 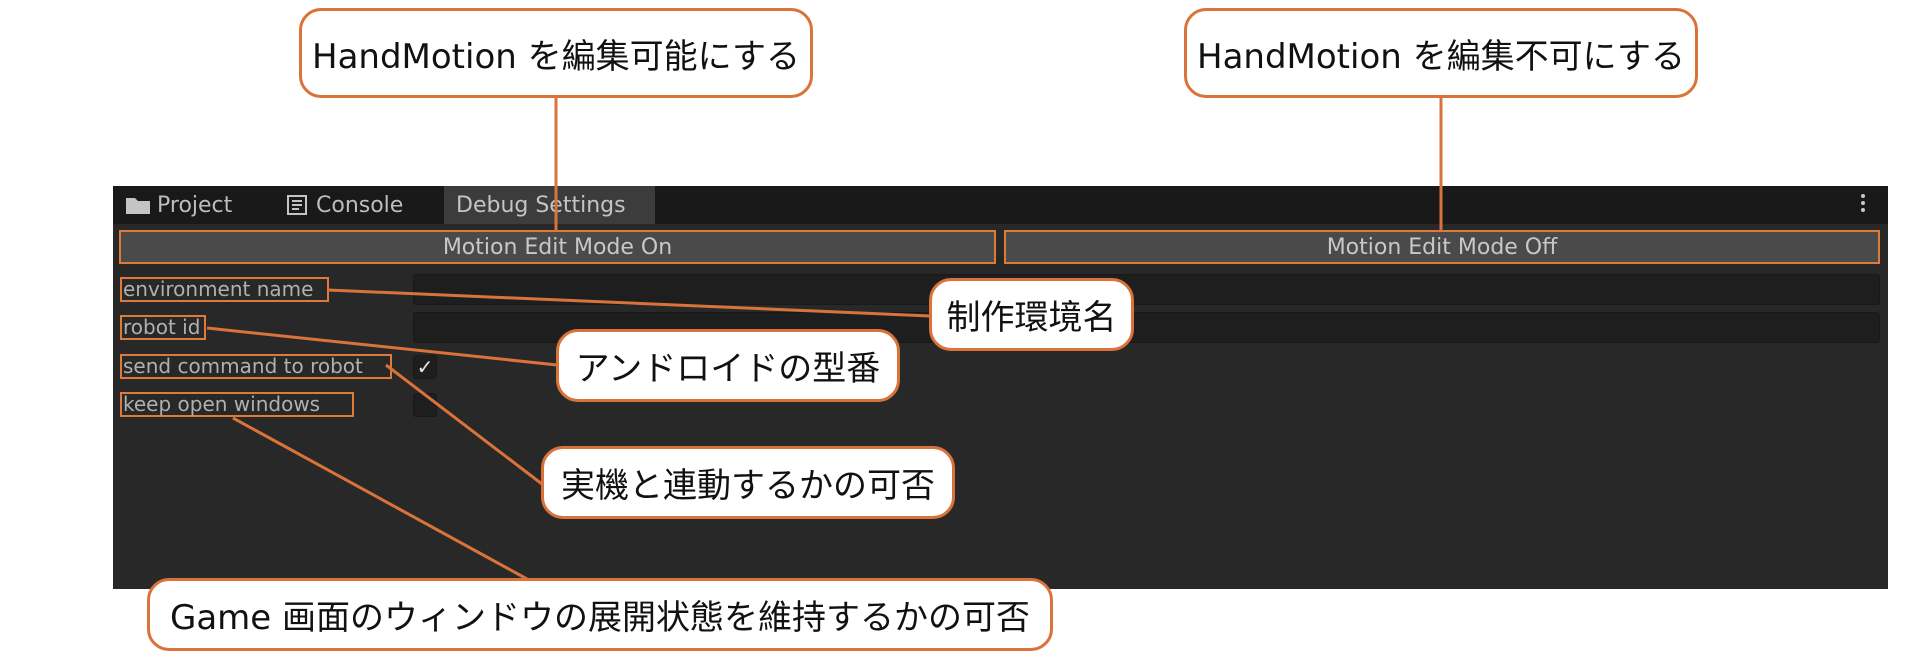 I want to click on tab-project-label: Project, so click(x=195, y=205).